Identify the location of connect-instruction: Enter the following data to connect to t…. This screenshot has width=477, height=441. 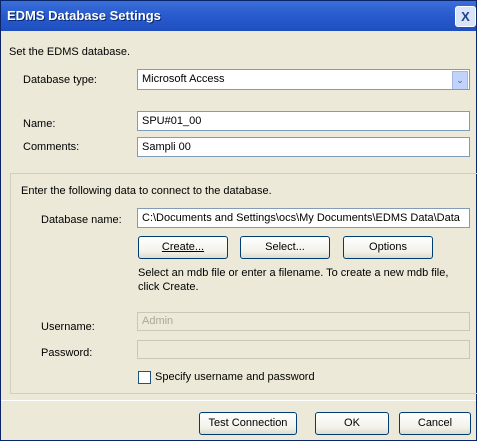
(146, 191).